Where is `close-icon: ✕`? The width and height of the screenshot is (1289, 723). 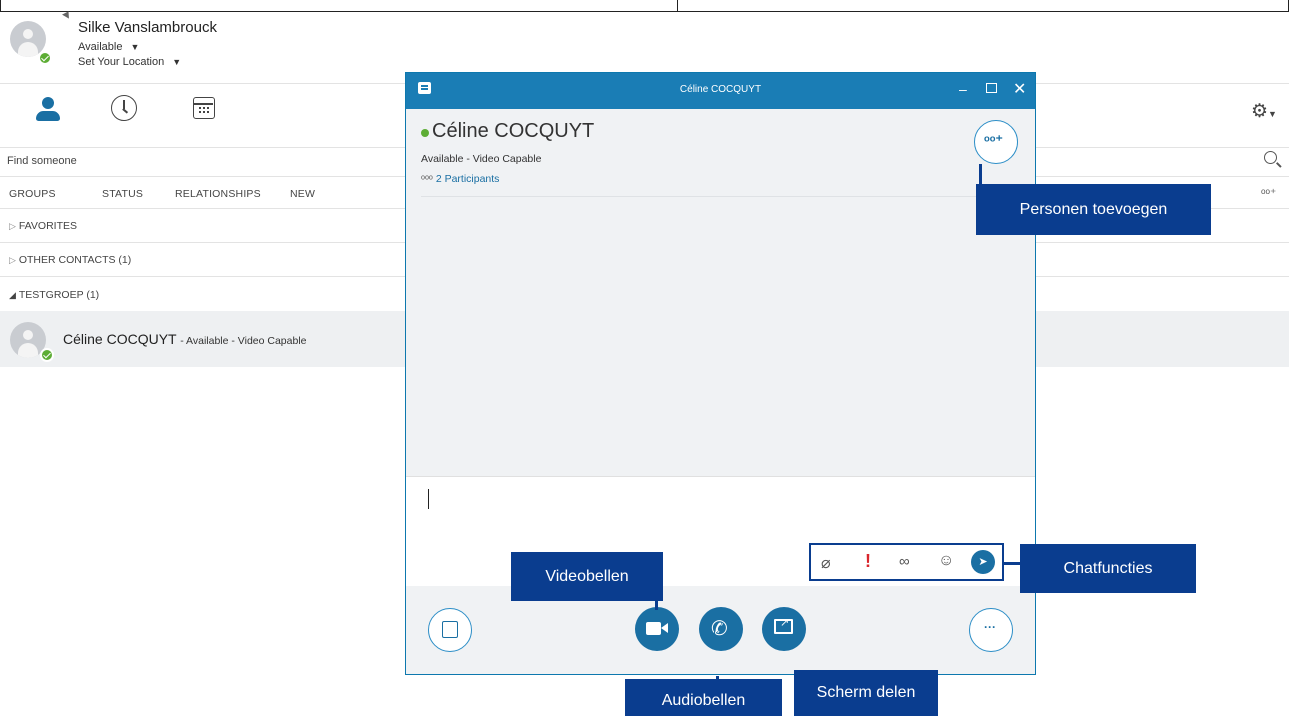
close-icon: ✕ is located at coordinates (1019, 89).